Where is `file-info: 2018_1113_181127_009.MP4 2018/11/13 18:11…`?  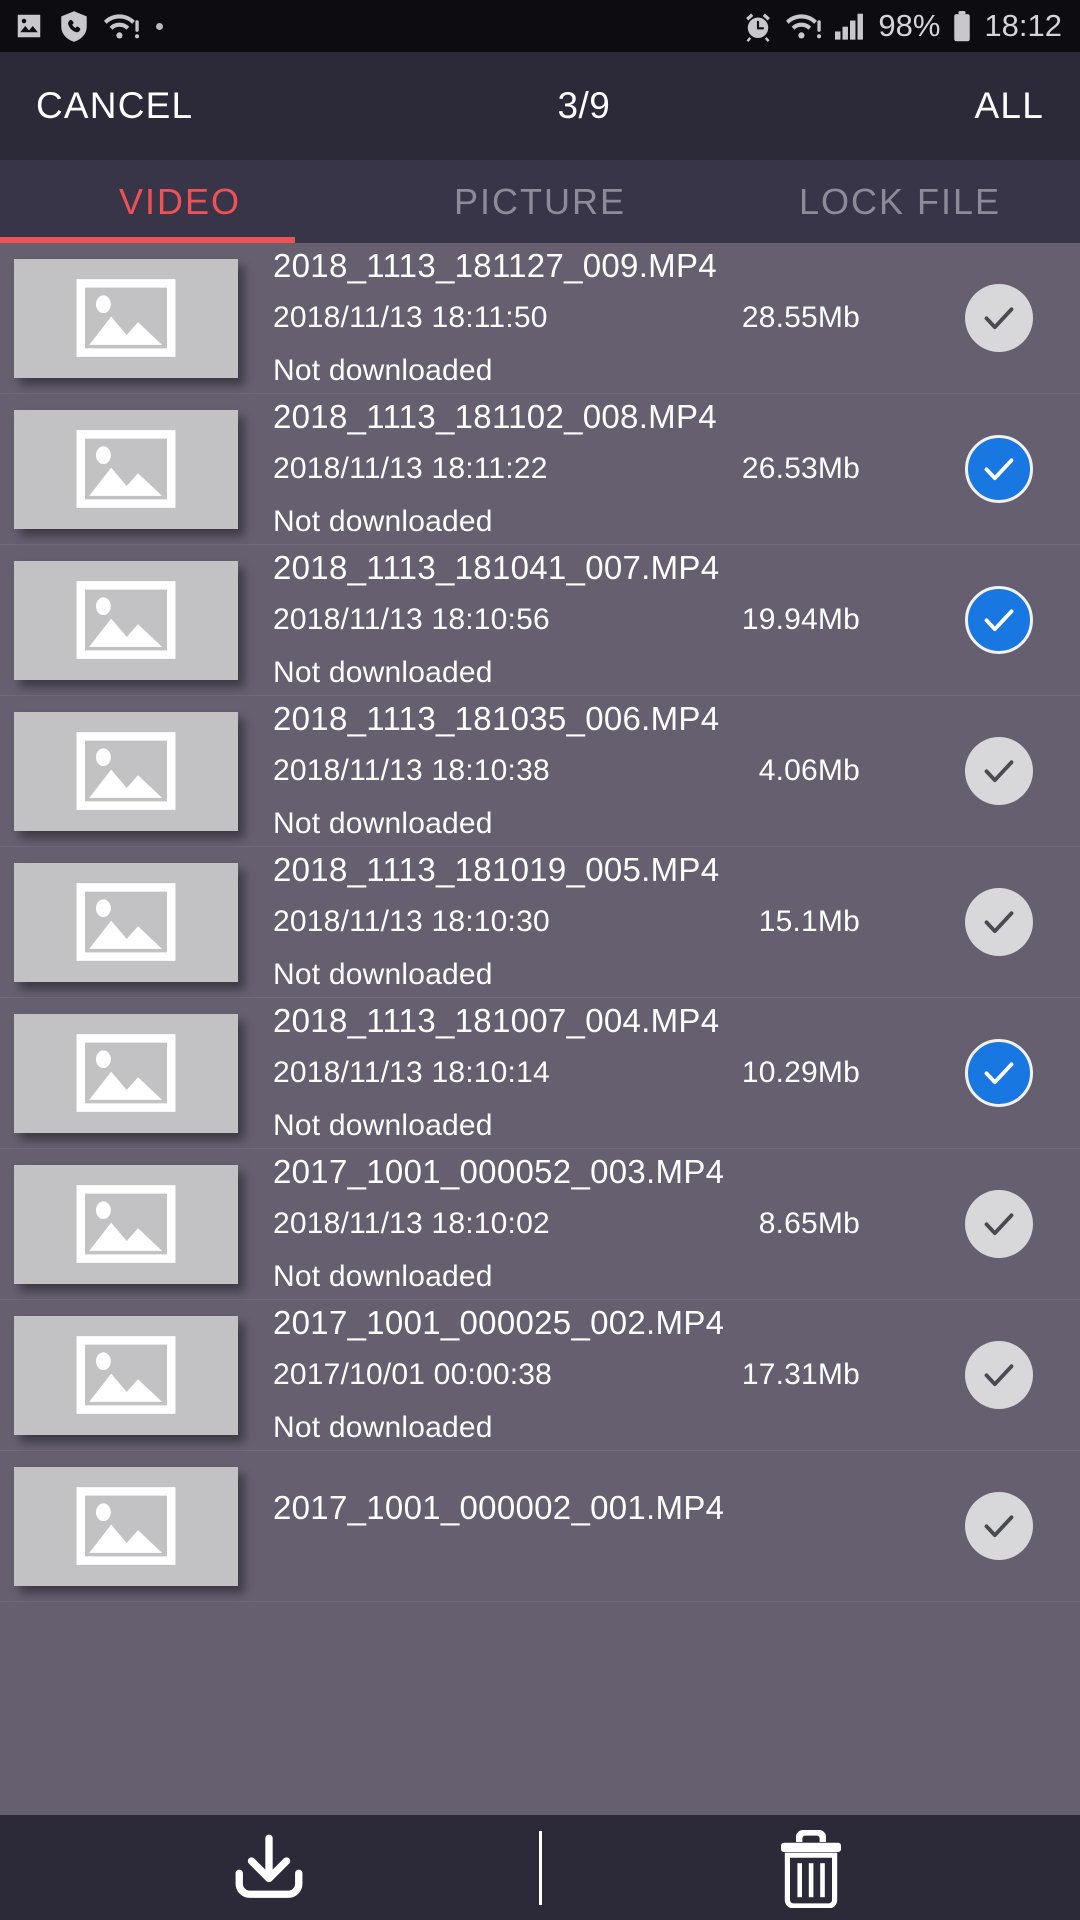
file-info: 2018_1113_181127_009.MP4 2018/11/13 18:11… is located at coordinates (601, 318).